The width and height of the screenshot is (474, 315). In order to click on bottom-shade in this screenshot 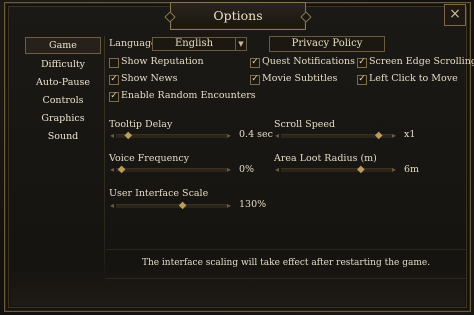, I will do `click(237, 286)`.